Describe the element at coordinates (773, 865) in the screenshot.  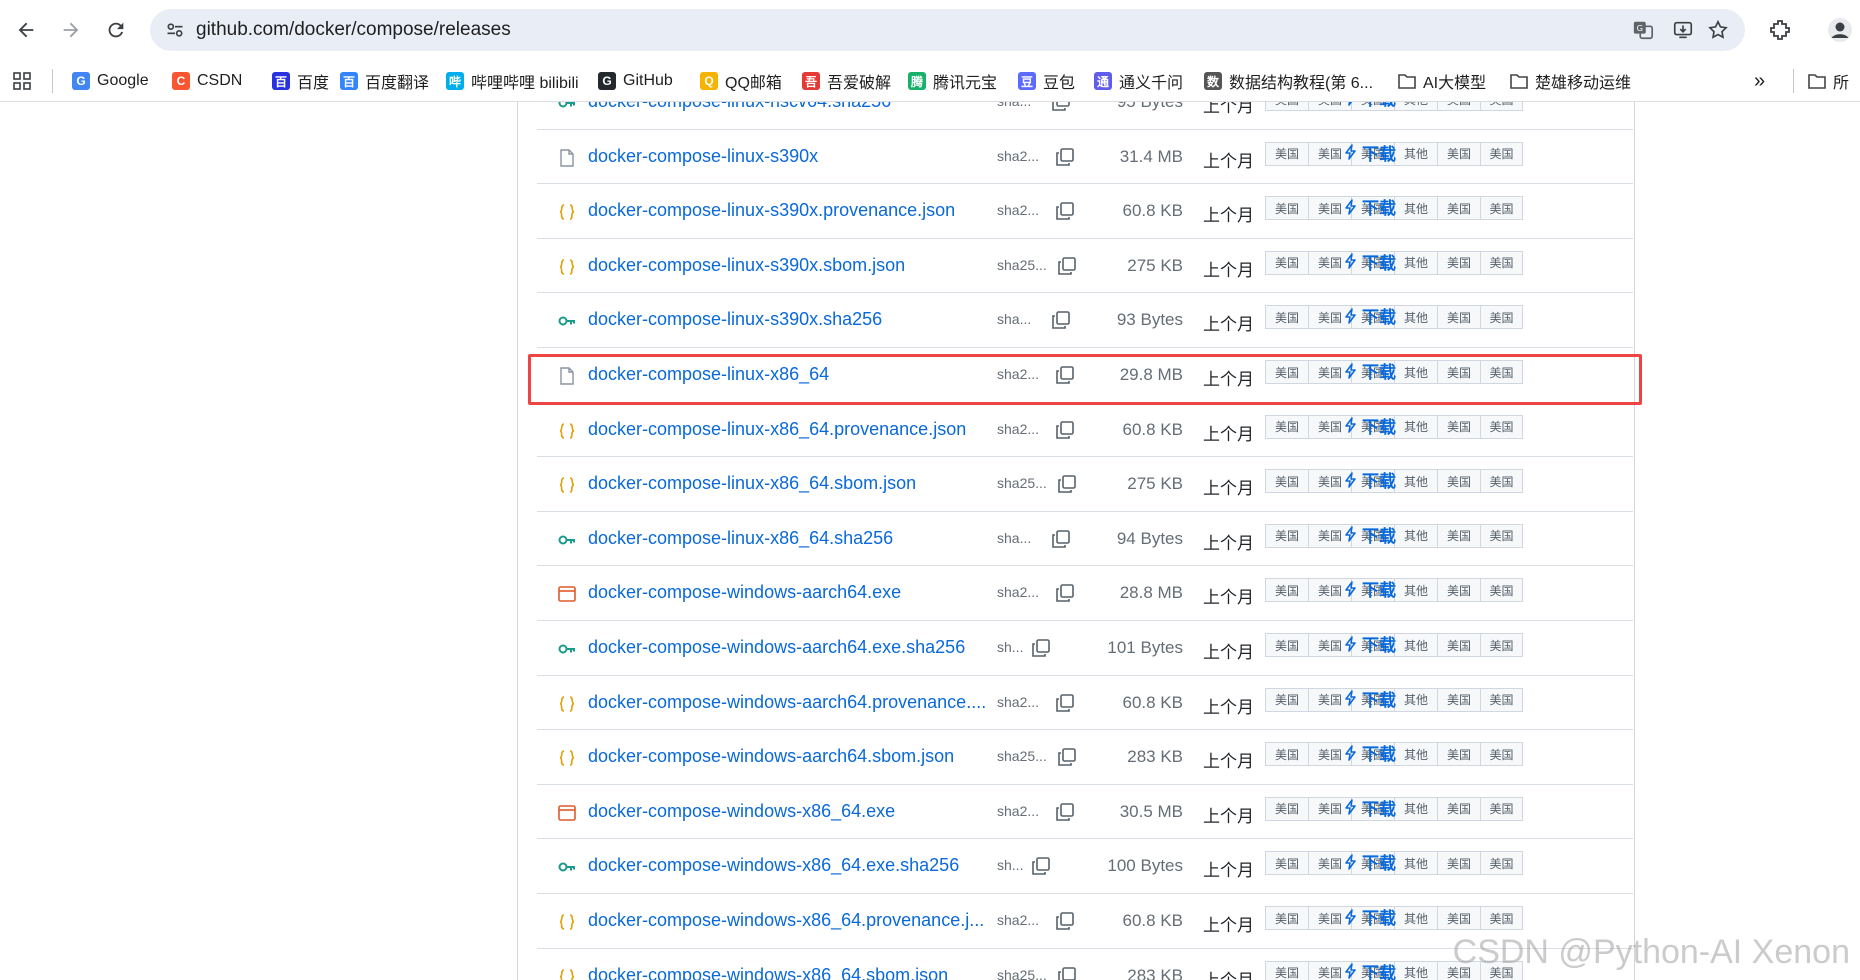
I see `asset-link: docker-compose-windows-x86_64.exe.sha256` at that location.